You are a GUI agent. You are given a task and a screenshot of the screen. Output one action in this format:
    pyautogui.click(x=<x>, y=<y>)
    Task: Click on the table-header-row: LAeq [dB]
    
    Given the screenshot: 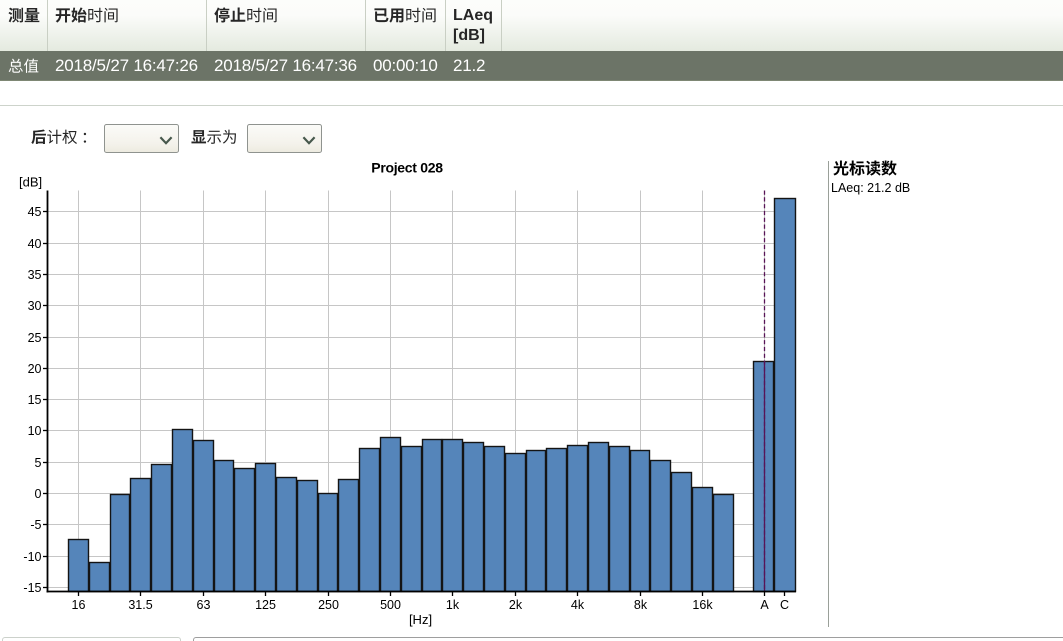 What is the action you would take?
    pyautogui.click(x=531, y=25)
    